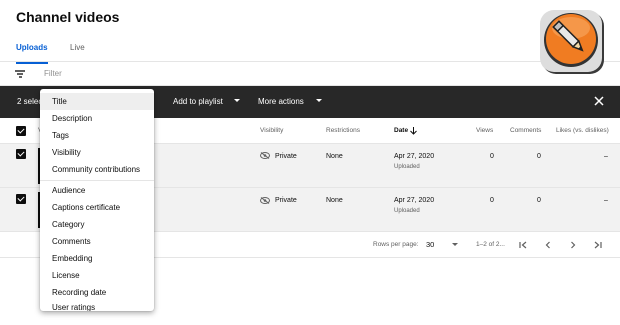 The image size is (620, 325). Describe the element at coordinates (97, 180) in the screenshot. I see `menu-divider` at that location.